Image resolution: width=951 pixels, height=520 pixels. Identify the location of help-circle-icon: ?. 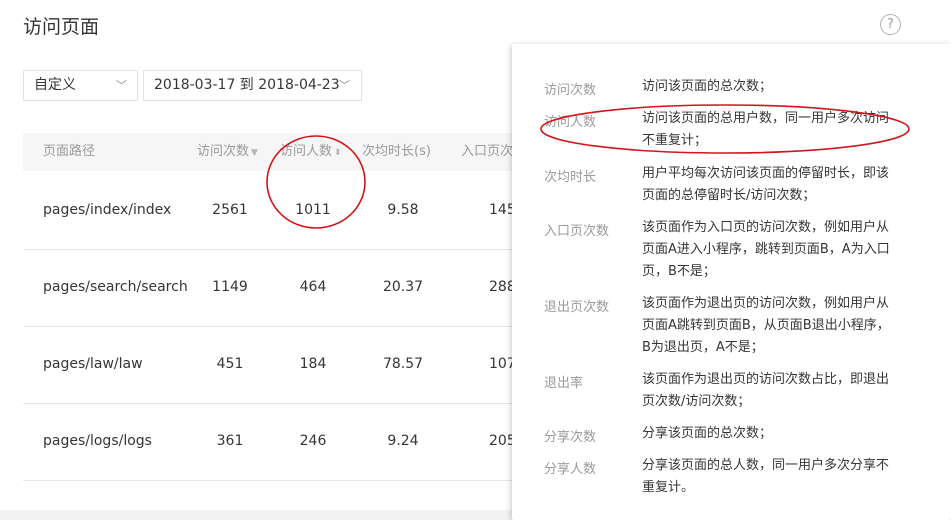
(890, 24).